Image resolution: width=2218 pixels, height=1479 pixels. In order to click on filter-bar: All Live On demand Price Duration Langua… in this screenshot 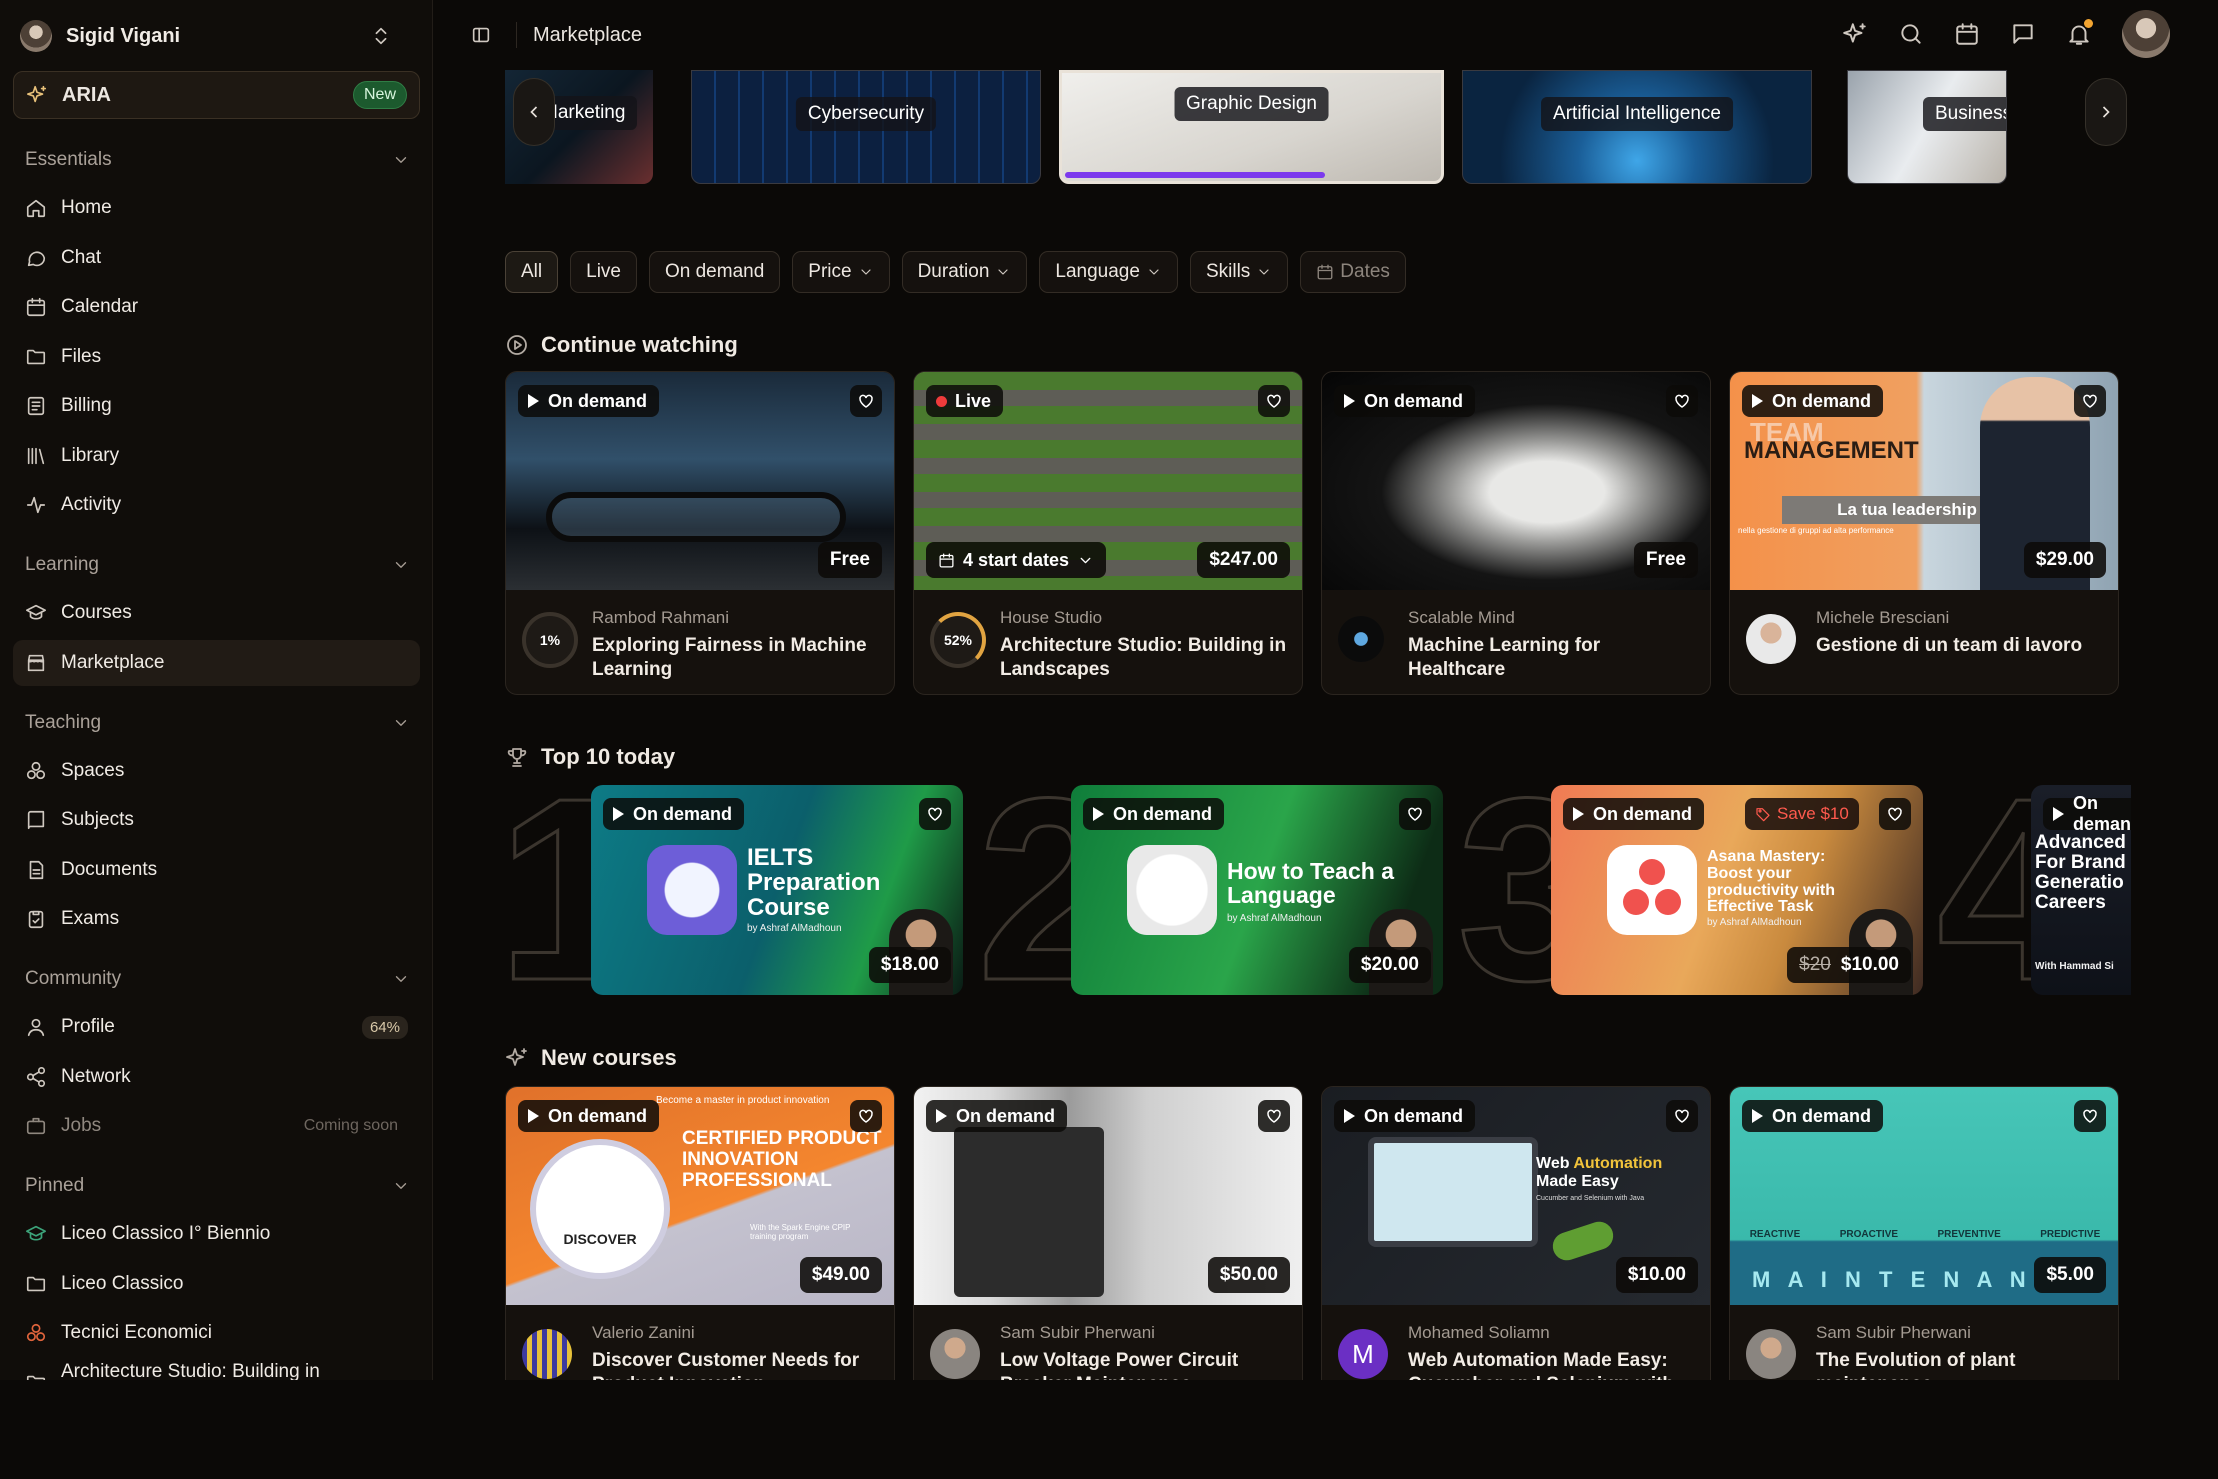, I will do `click(955, 272)`.